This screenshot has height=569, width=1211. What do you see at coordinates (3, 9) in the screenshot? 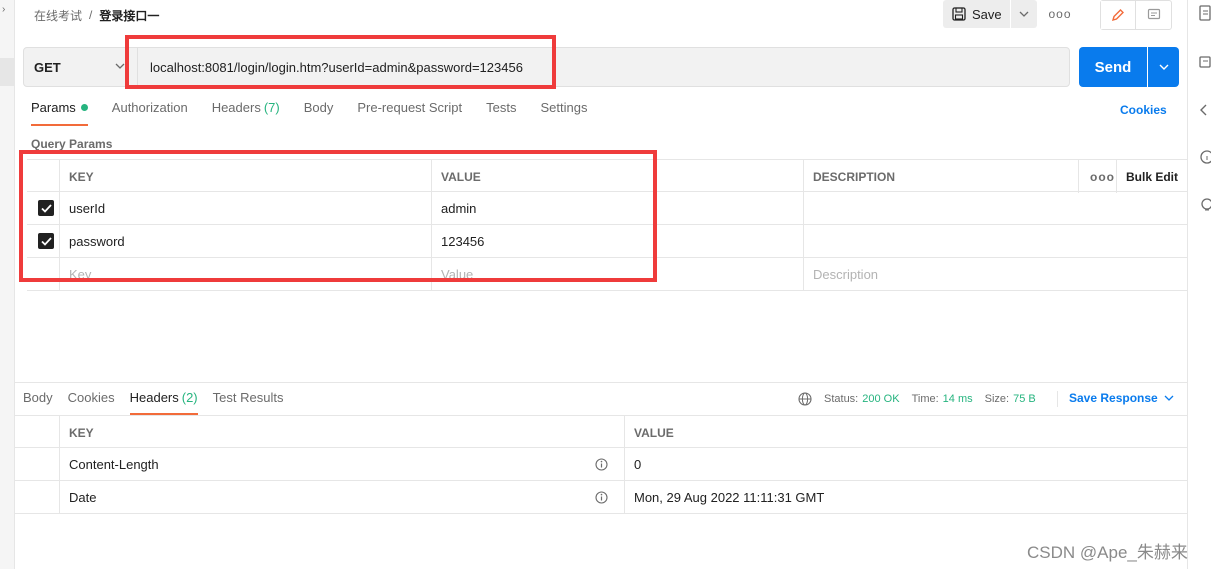
I see `chevron-right-icon: ›` at bounding box center [3, 9].